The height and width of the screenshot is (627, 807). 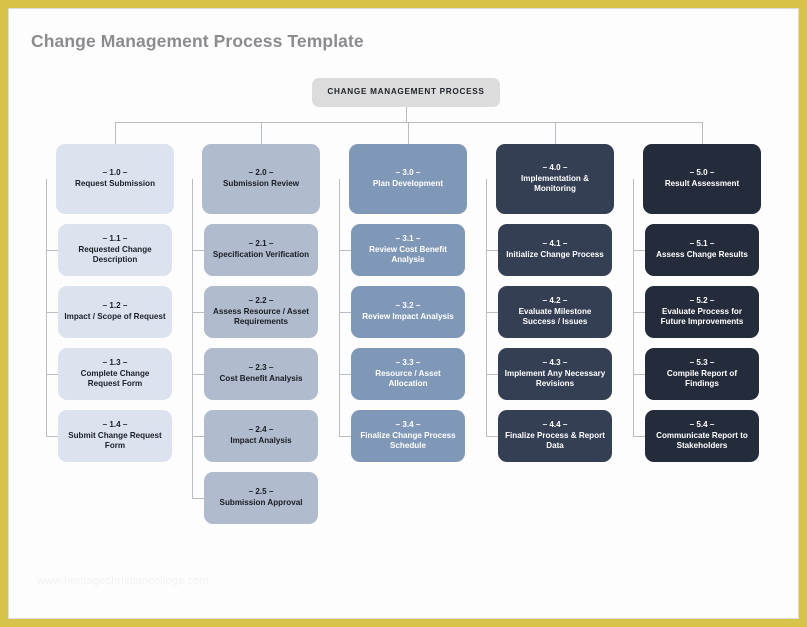 What do you see at coordinates (115, 254) in the screenshot?
I see `node-label: Requested Change Description` at bounding box center [115, 254].